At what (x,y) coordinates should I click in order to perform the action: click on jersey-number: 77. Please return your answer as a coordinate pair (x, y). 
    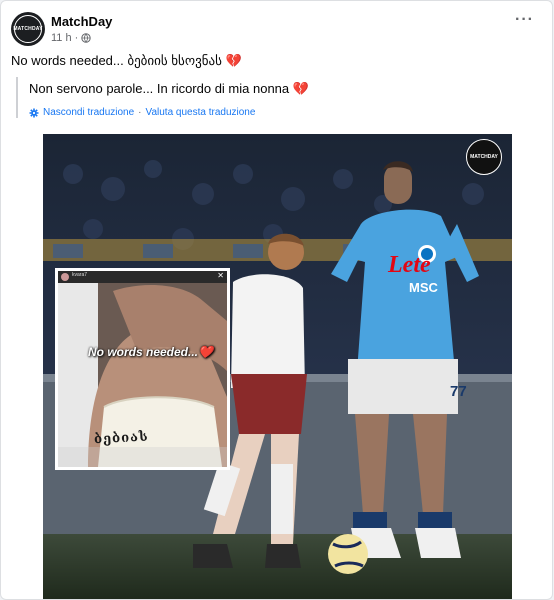
    Looking at the image, I should click on (458, 391).